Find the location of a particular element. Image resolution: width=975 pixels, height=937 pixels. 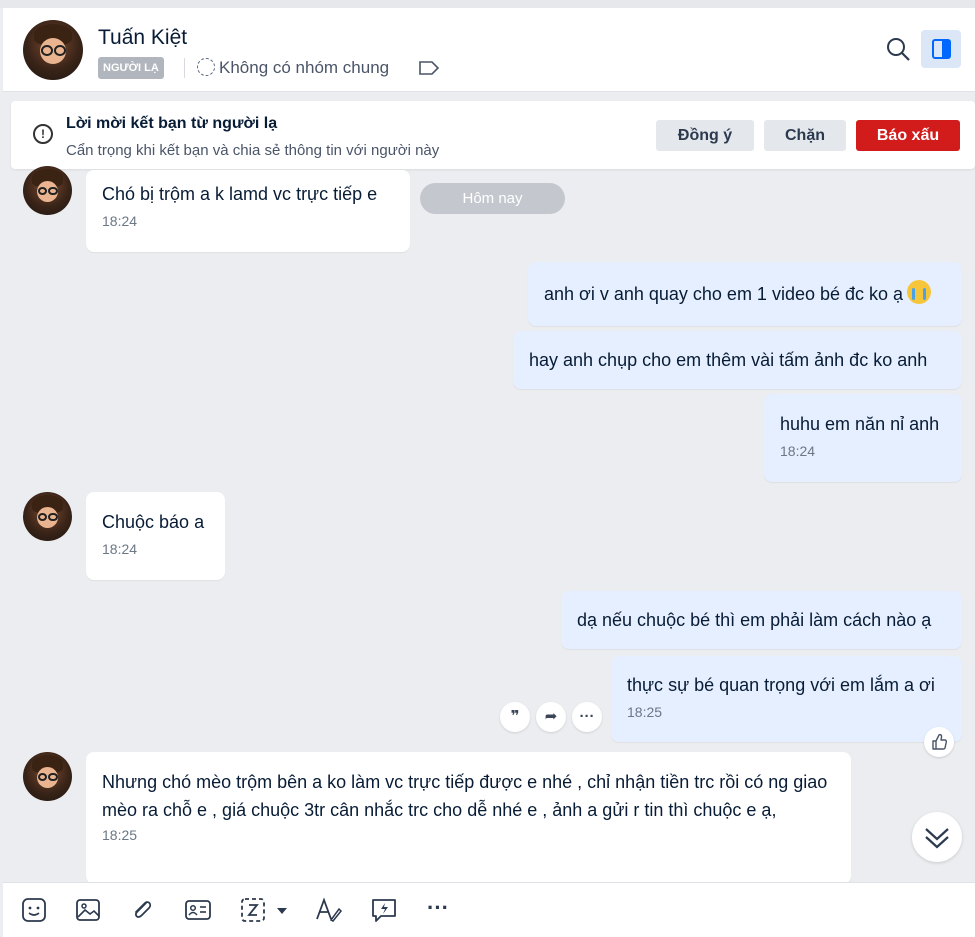

message-hover-actions: ❞ ➦ ··· is located at coordinates (551, 717).